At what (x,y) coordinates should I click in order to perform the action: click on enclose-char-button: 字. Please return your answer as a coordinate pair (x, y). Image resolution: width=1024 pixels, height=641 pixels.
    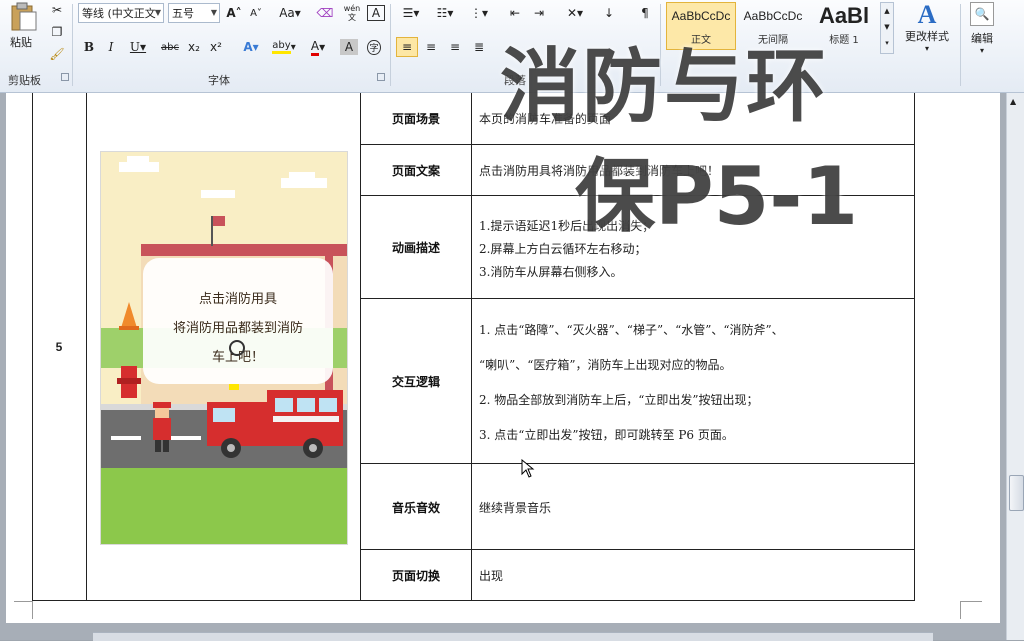
    Looking at the image, I should click on (374, 47).